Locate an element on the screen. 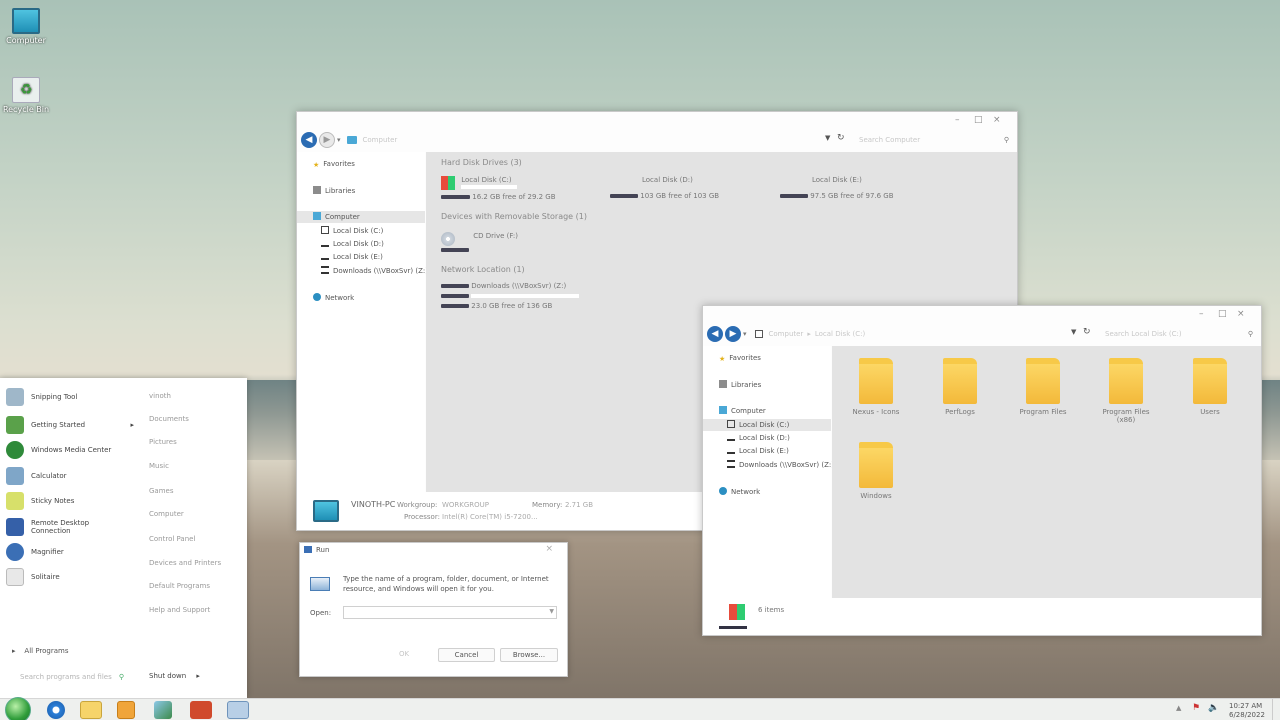  folder-item: Program Files (x86) is located at coordinates (1126, 391).